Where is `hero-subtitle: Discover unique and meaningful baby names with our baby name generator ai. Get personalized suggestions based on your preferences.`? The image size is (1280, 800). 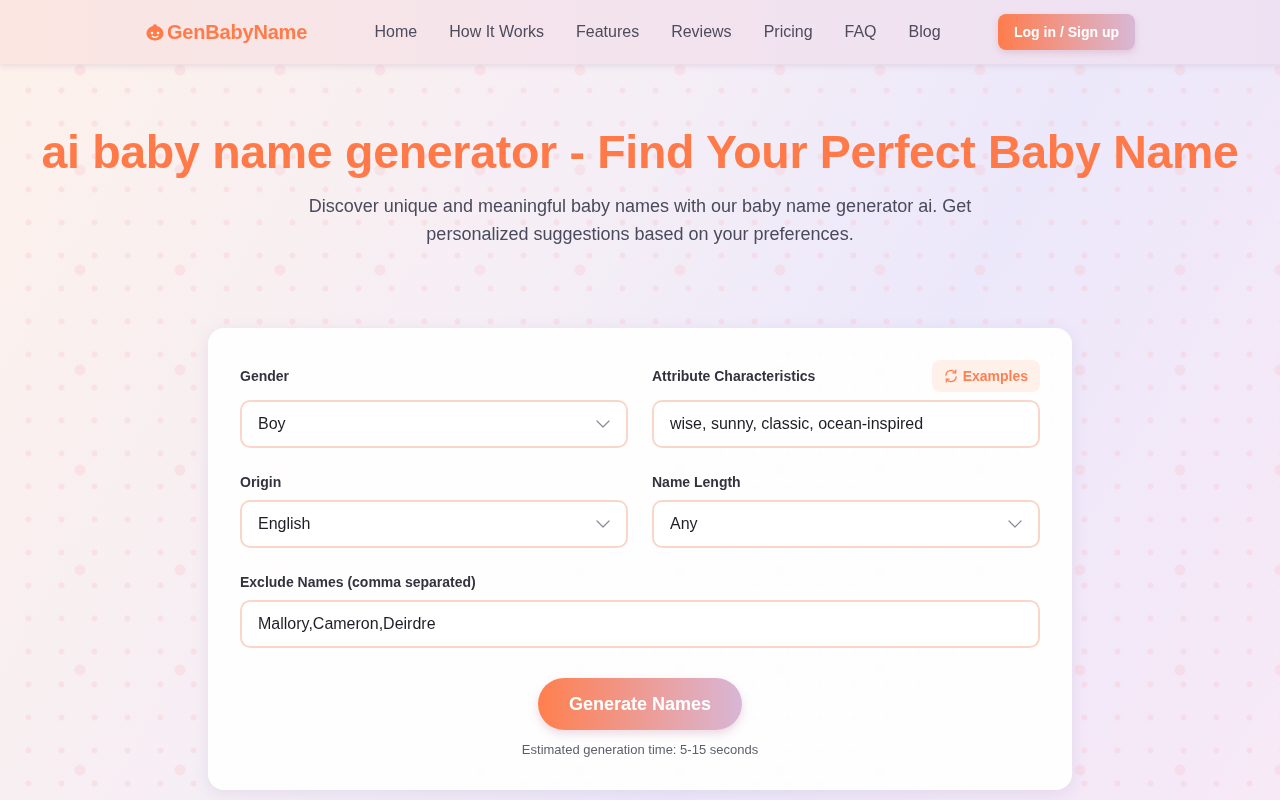 hero-subtitle: Discover unique and meaningful baby names with our baby name generator ai. Get personalized suggestions based on your preferences. is located at coordinates (640, 220).